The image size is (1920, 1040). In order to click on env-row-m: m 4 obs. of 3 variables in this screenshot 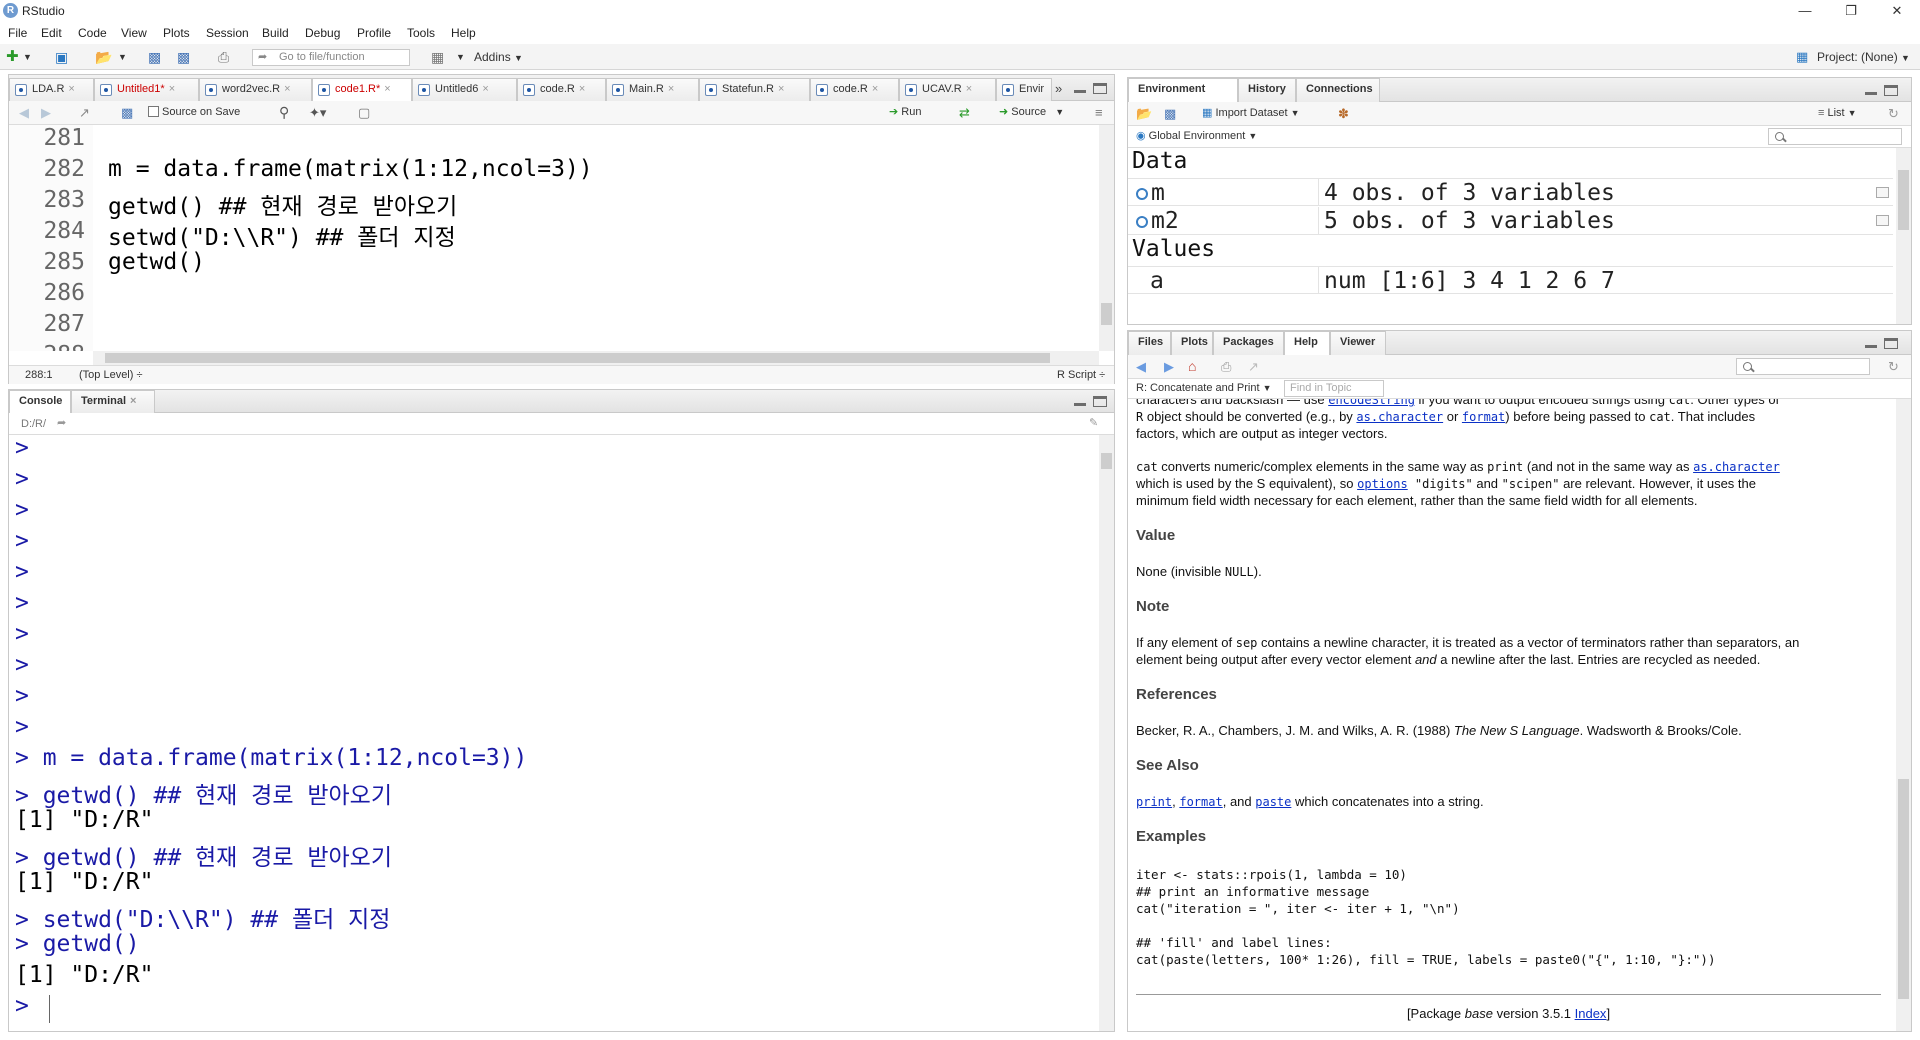, I will do `click(1510, 192)`.